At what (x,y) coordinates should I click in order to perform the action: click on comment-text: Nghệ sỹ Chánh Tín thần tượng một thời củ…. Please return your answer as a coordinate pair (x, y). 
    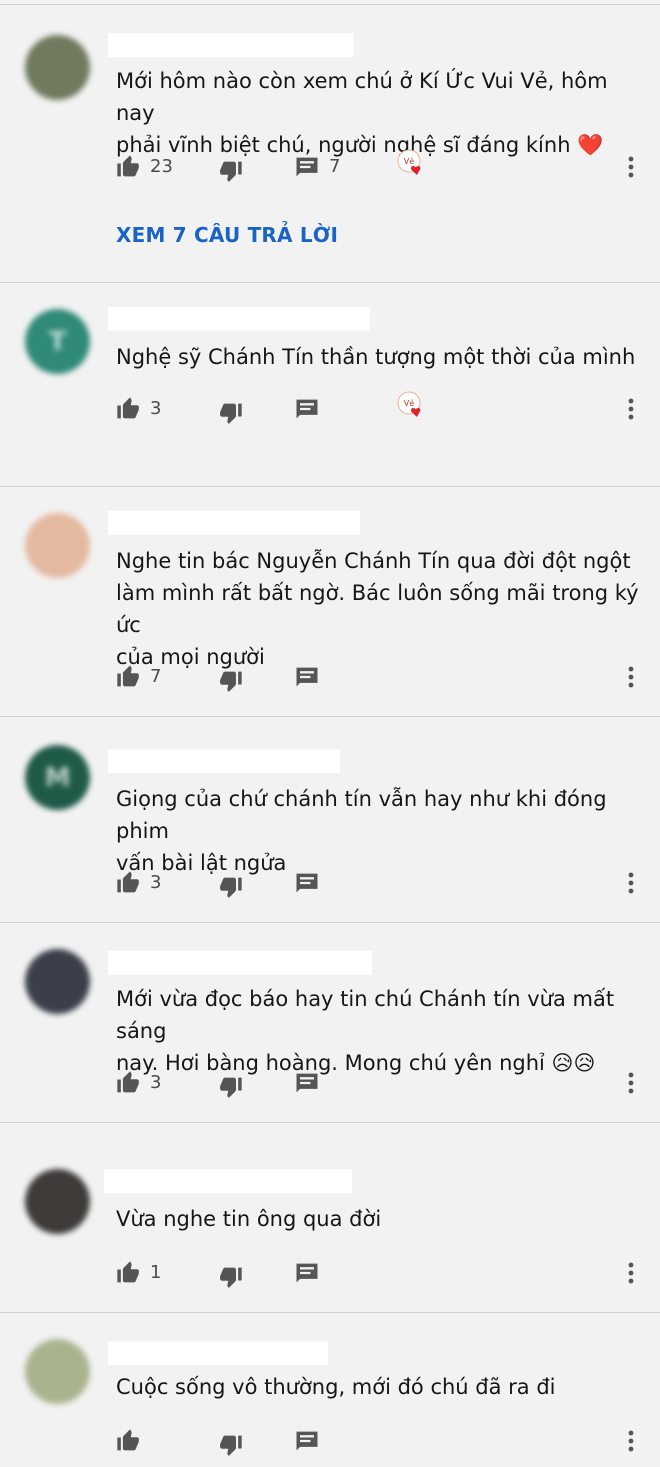
    Looking at the image, I should click on (376, 357).